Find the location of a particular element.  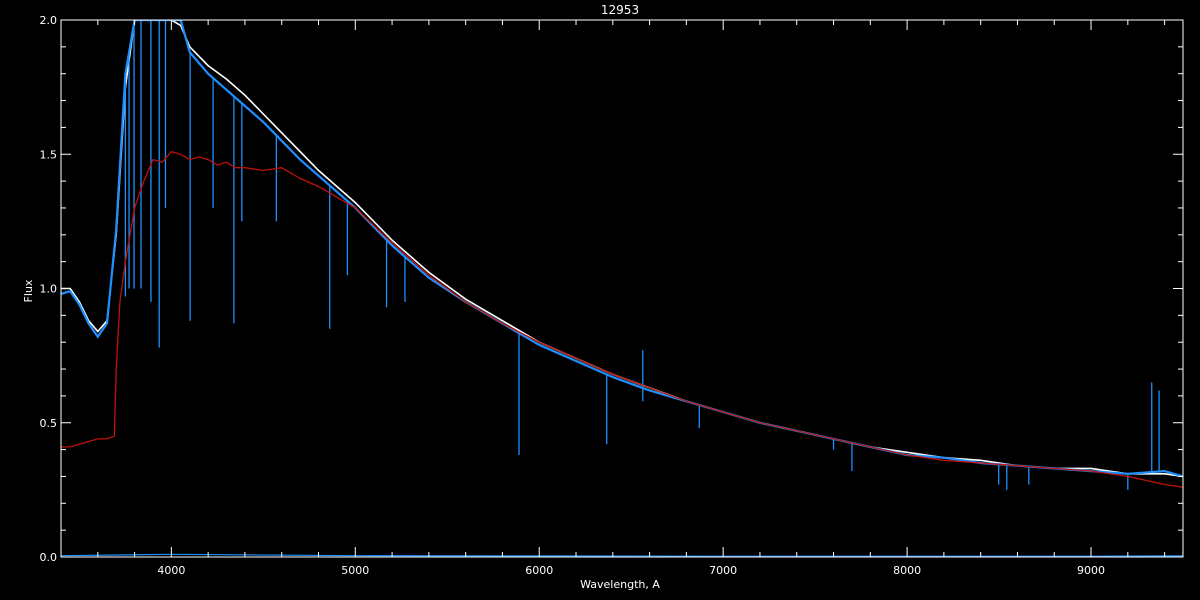

y-axis-title: Flux is located at coordinates (28, 290).